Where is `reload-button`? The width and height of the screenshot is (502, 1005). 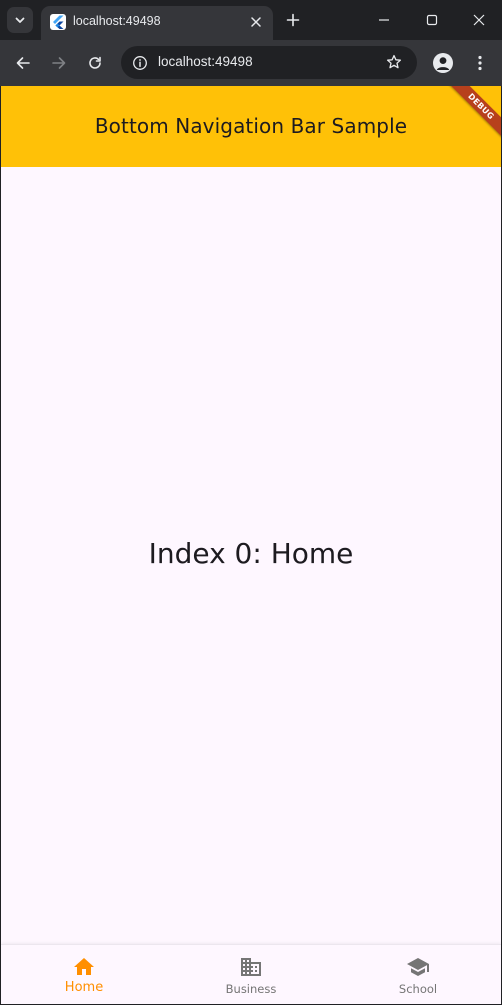
reload-button is located at coordinates (95, 63).